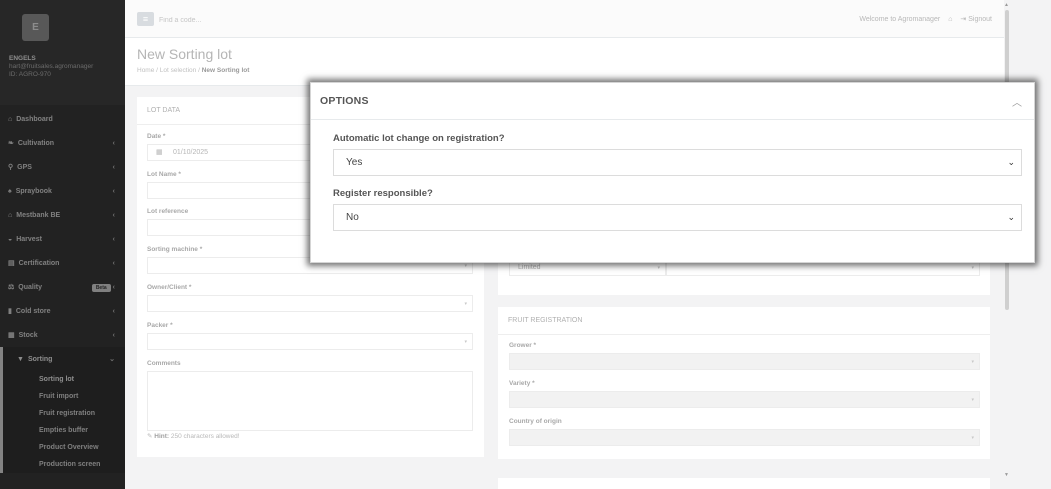  I want to click on sidebar-item-certification: ▤ Certification ‹, so click(62, 263).